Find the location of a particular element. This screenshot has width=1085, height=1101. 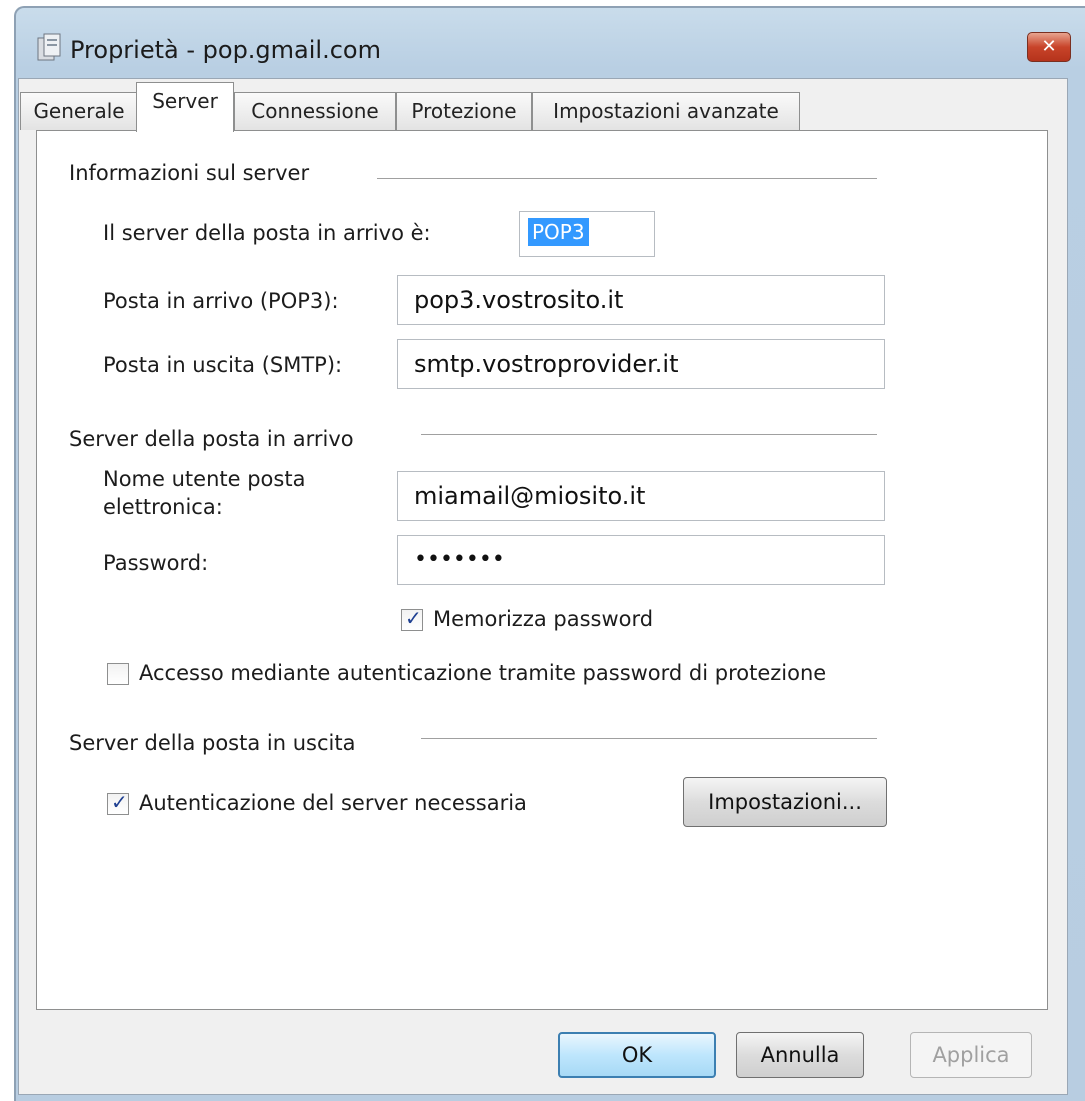

outgoing-group-divider is located at coordinates (649, 738).